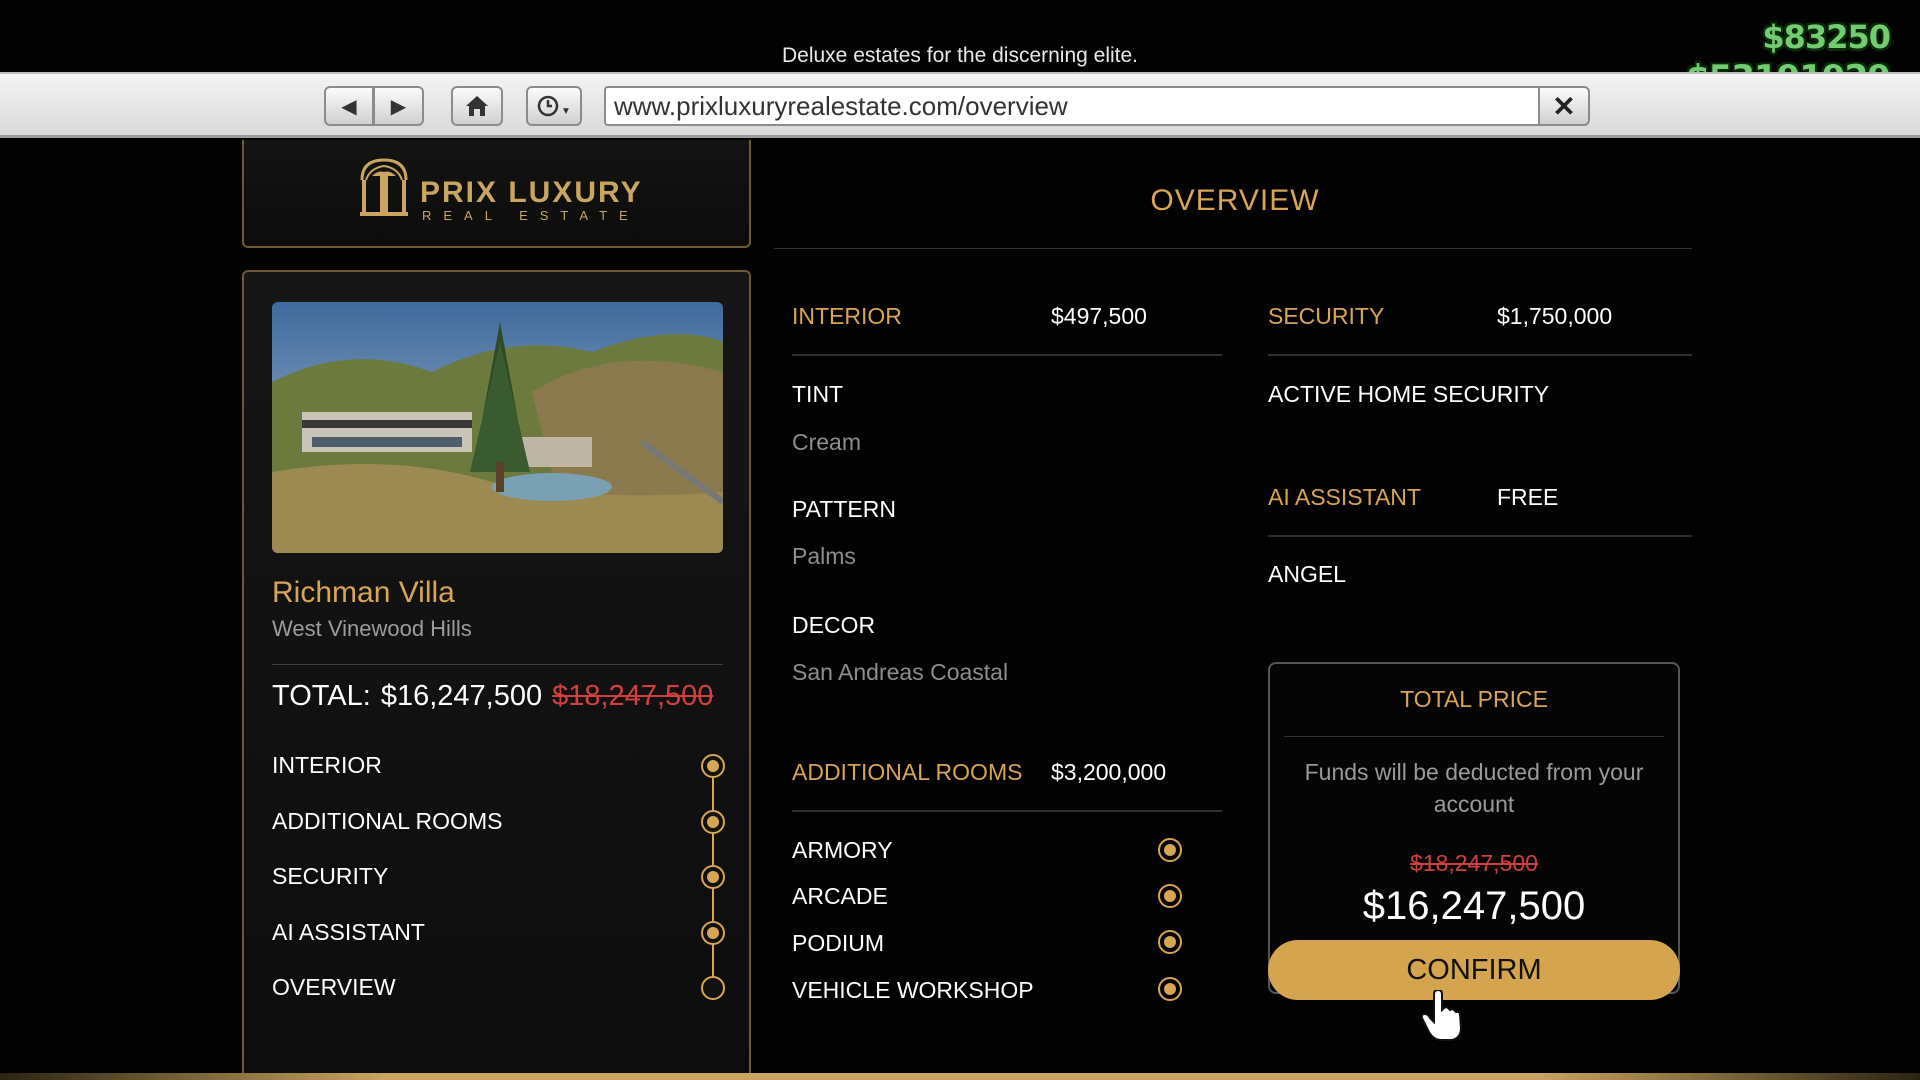 The width and height of the screenshot is (1920, 1080). I want to click on tint-label: TINT, so click(818, 394).